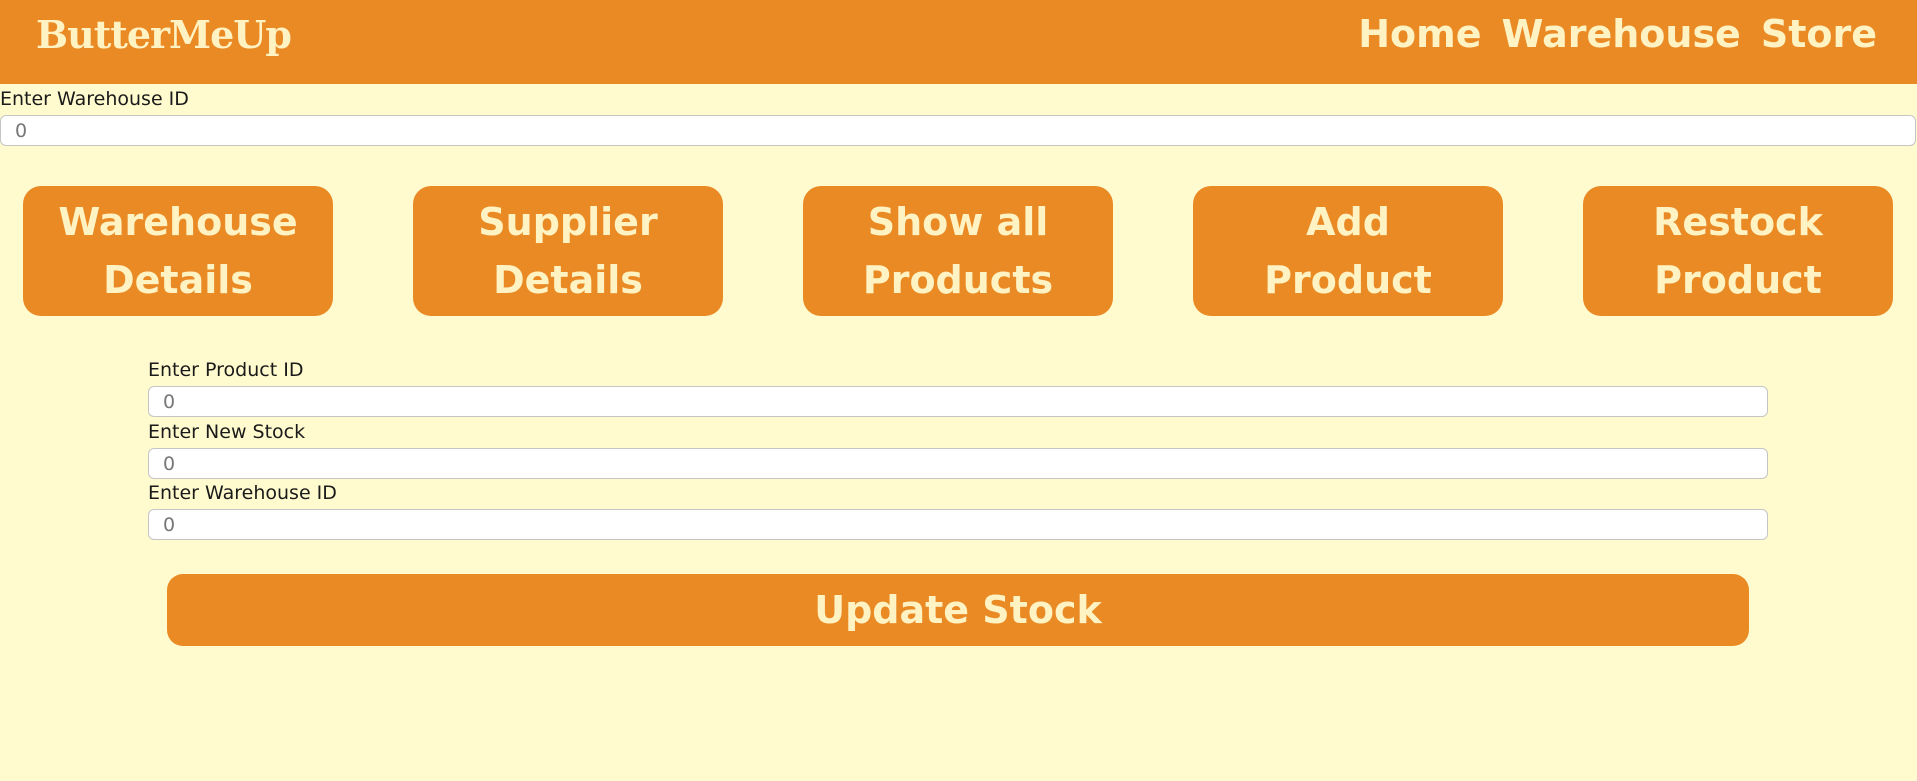 The width and height of the screenshot is (1917, 781). Describe the element at coordinates (958, 524) in the screenshot. I see `restock-warehouse-id-input` at that location.